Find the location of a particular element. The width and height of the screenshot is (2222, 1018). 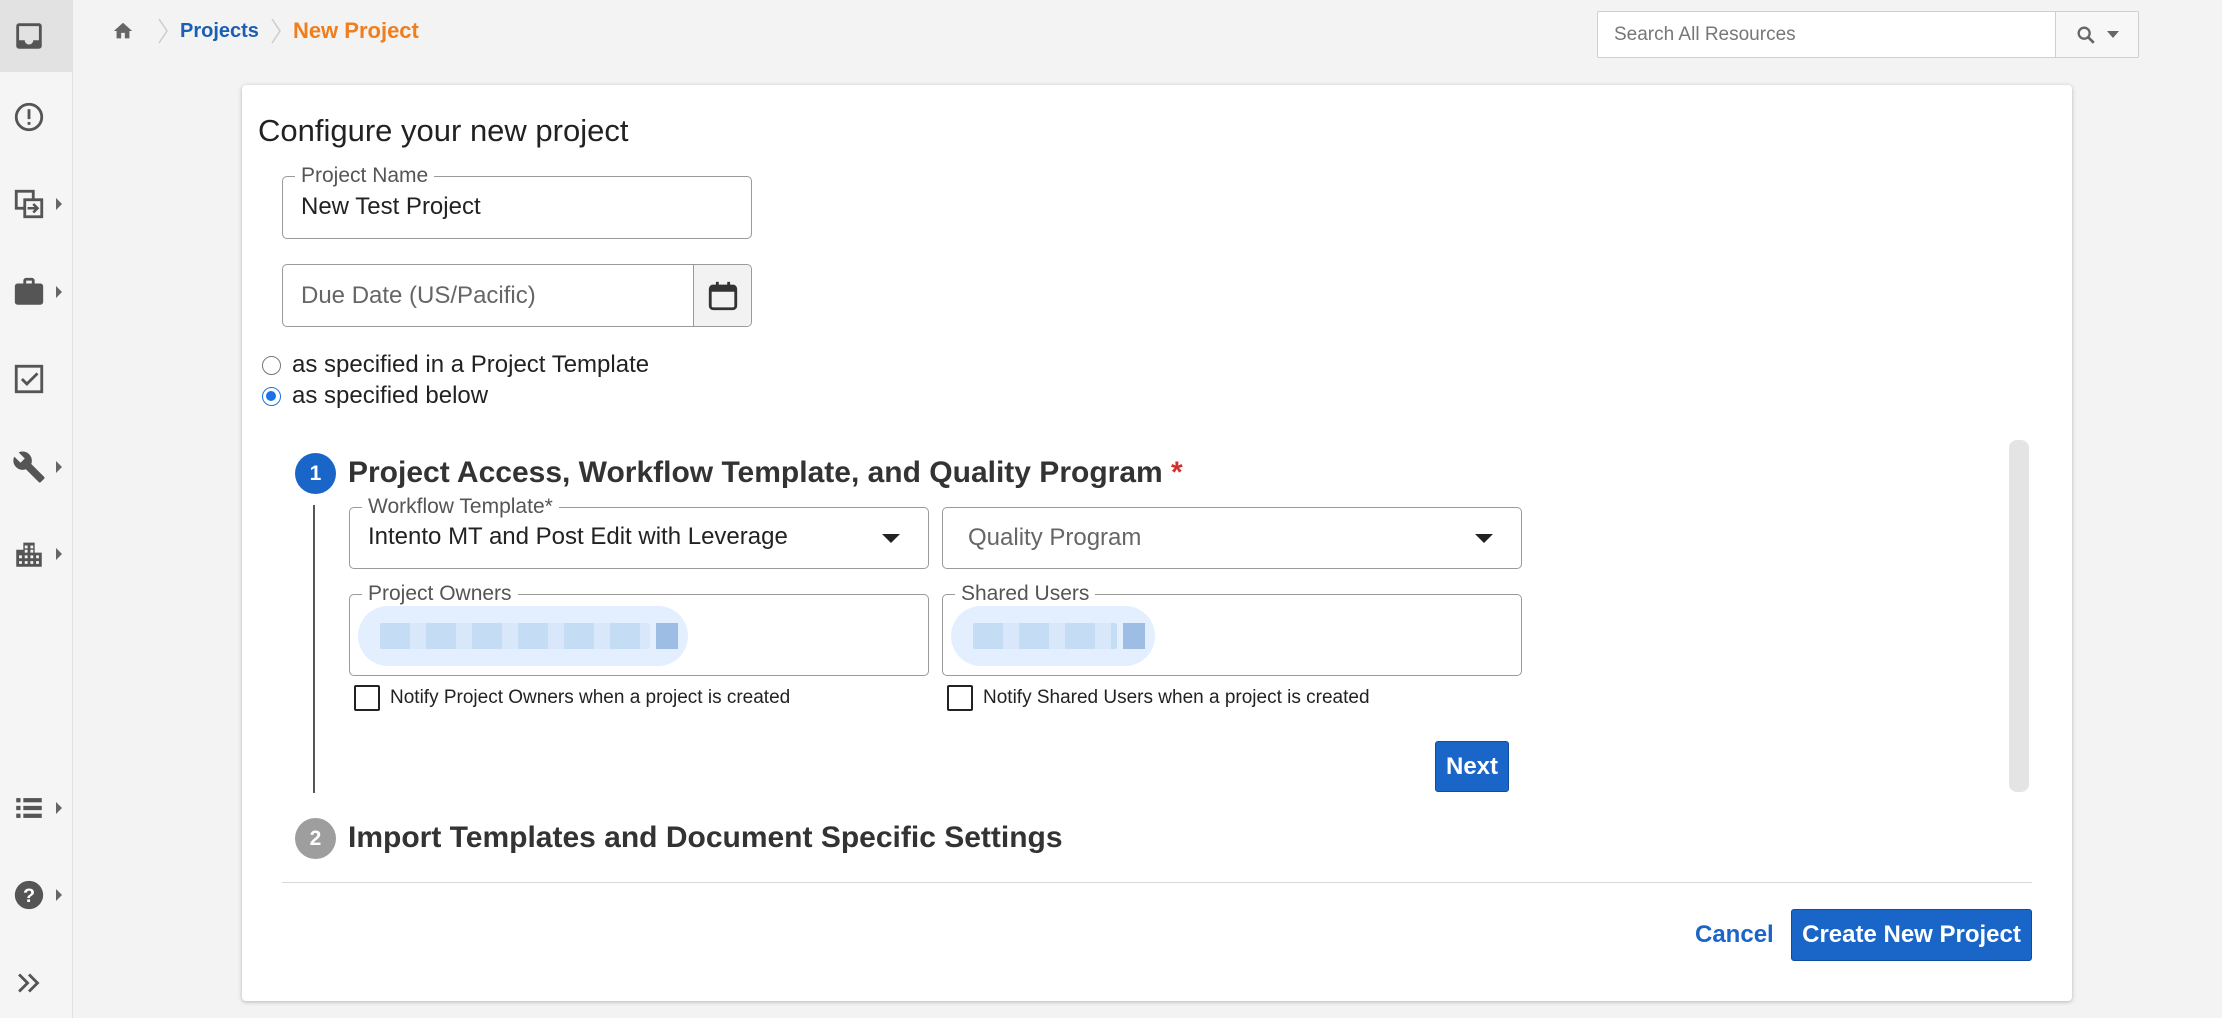

radio-project-template: as specified in a Project Template is located at coordinates (455, 365).